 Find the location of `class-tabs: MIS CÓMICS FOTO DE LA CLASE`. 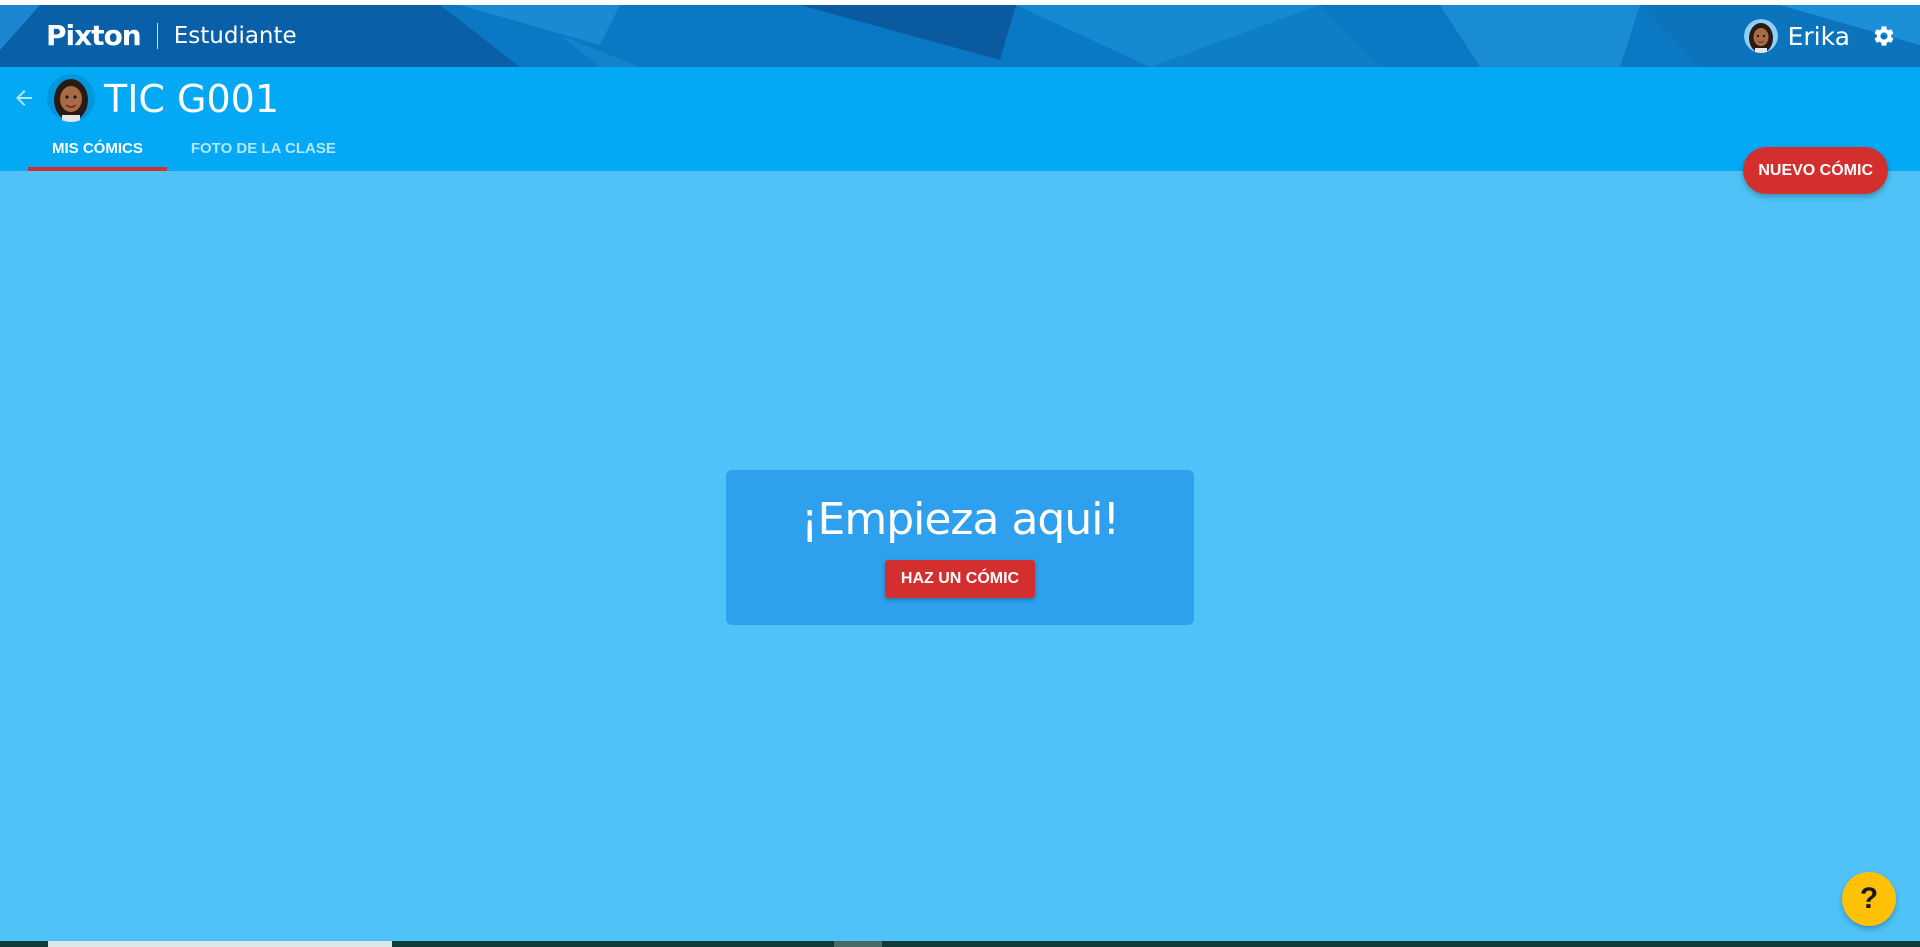

class-tabs: MIS CÓMICS FOTO DE LA CLASE is located at coordinates (194, 152).